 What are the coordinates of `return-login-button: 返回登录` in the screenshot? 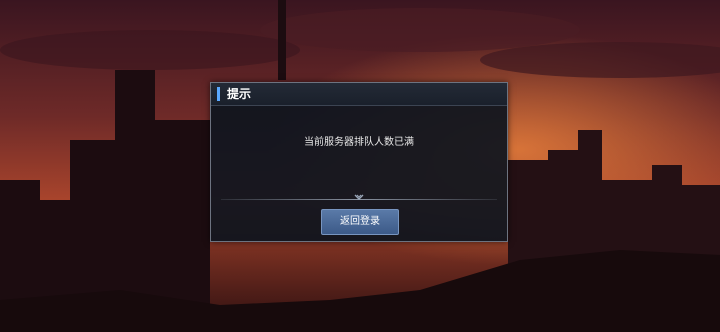 It's located at (360, 222).